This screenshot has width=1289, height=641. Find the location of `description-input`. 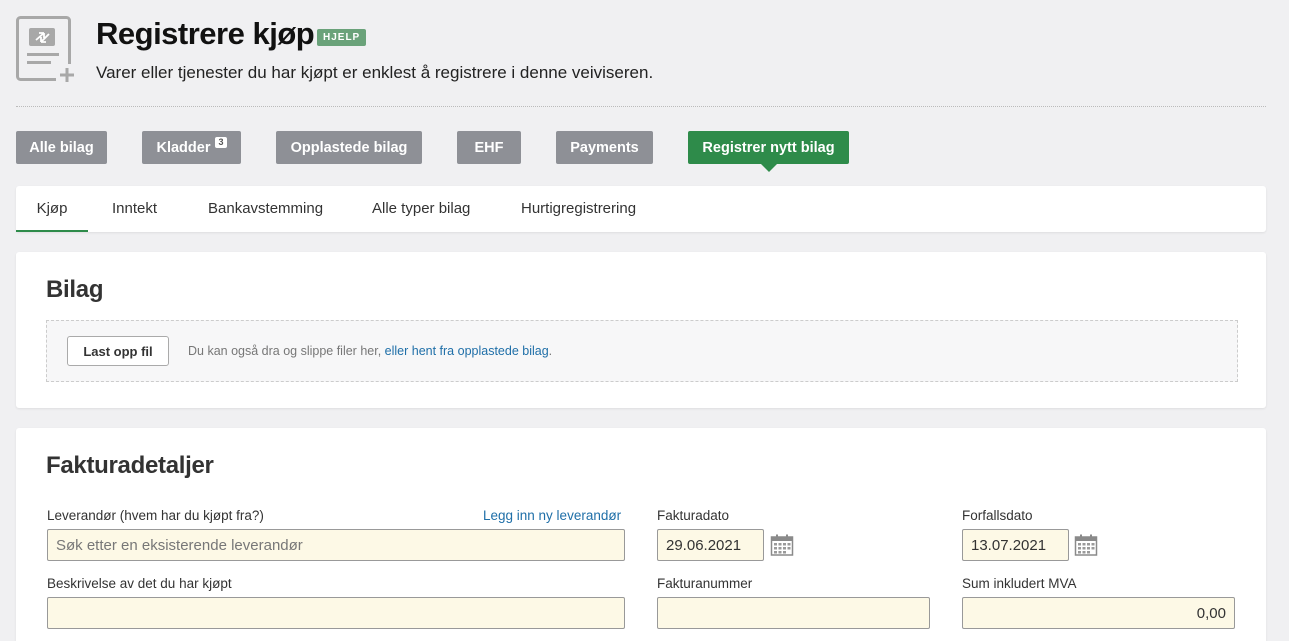

description-input is located at coordinates (336, 613).